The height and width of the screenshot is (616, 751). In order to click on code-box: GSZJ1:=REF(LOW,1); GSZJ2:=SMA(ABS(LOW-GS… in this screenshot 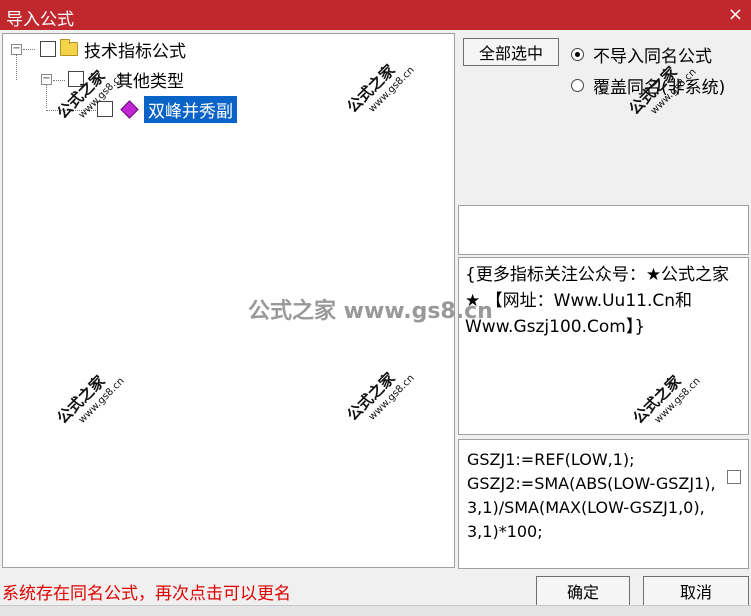, I will do `click(603, 504)`.